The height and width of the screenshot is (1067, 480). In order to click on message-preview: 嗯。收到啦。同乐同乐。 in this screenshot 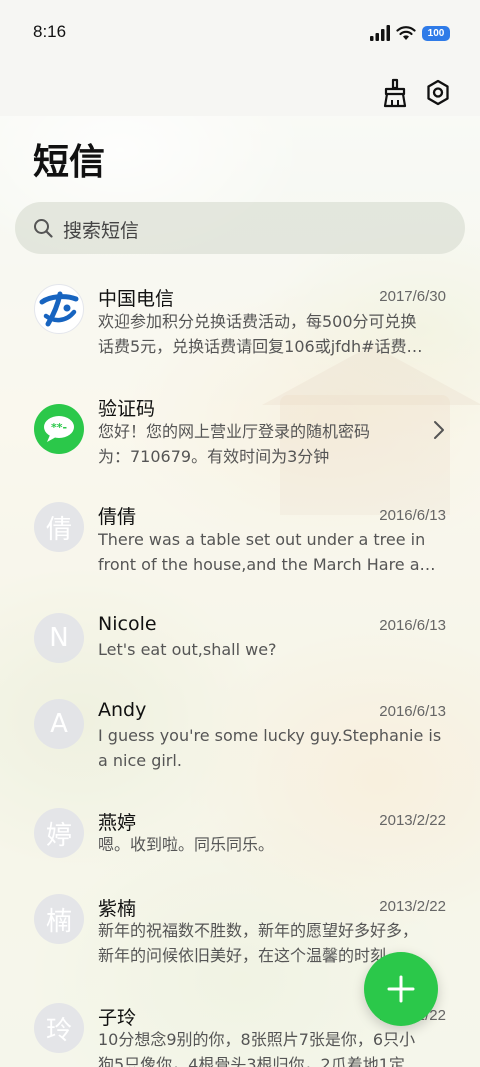, I will do `click(271, 844)`.